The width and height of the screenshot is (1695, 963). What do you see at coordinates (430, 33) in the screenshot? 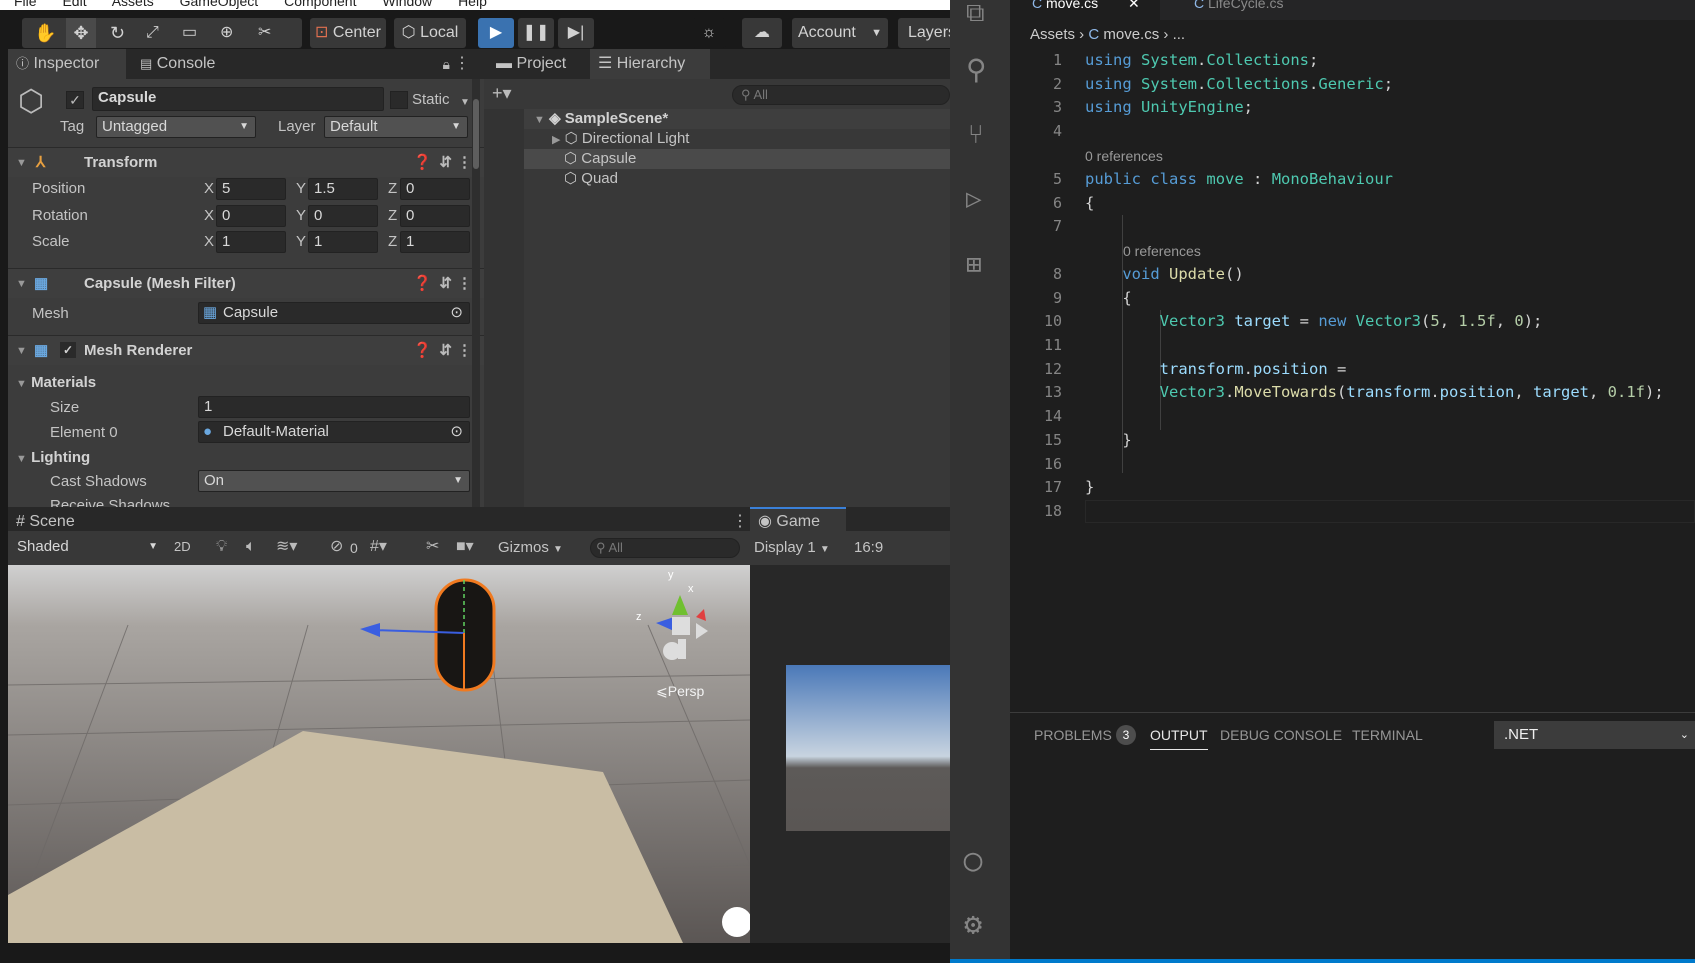
I see `pivot-local-button: ⬡ Local` at bounding box center [430, 33].